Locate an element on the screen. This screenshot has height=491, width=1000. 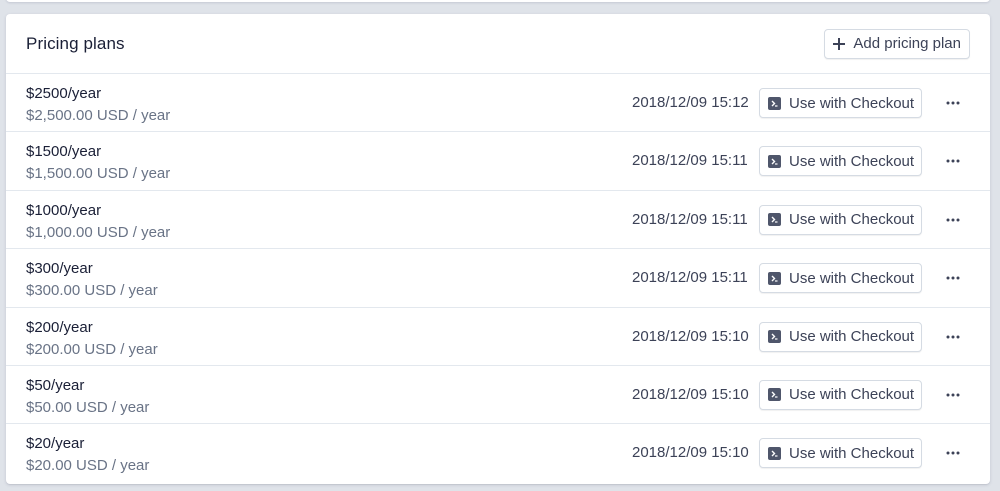
plan-name: $50/year is located at coordinates (55, 385).